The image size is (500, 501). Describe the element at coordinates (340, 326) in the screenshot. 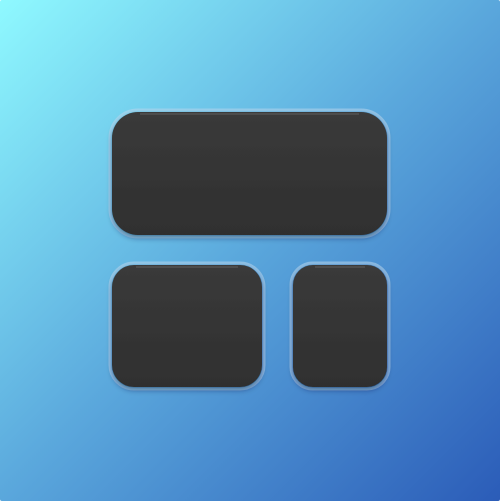

I see `tile-bottom-right` at that location.